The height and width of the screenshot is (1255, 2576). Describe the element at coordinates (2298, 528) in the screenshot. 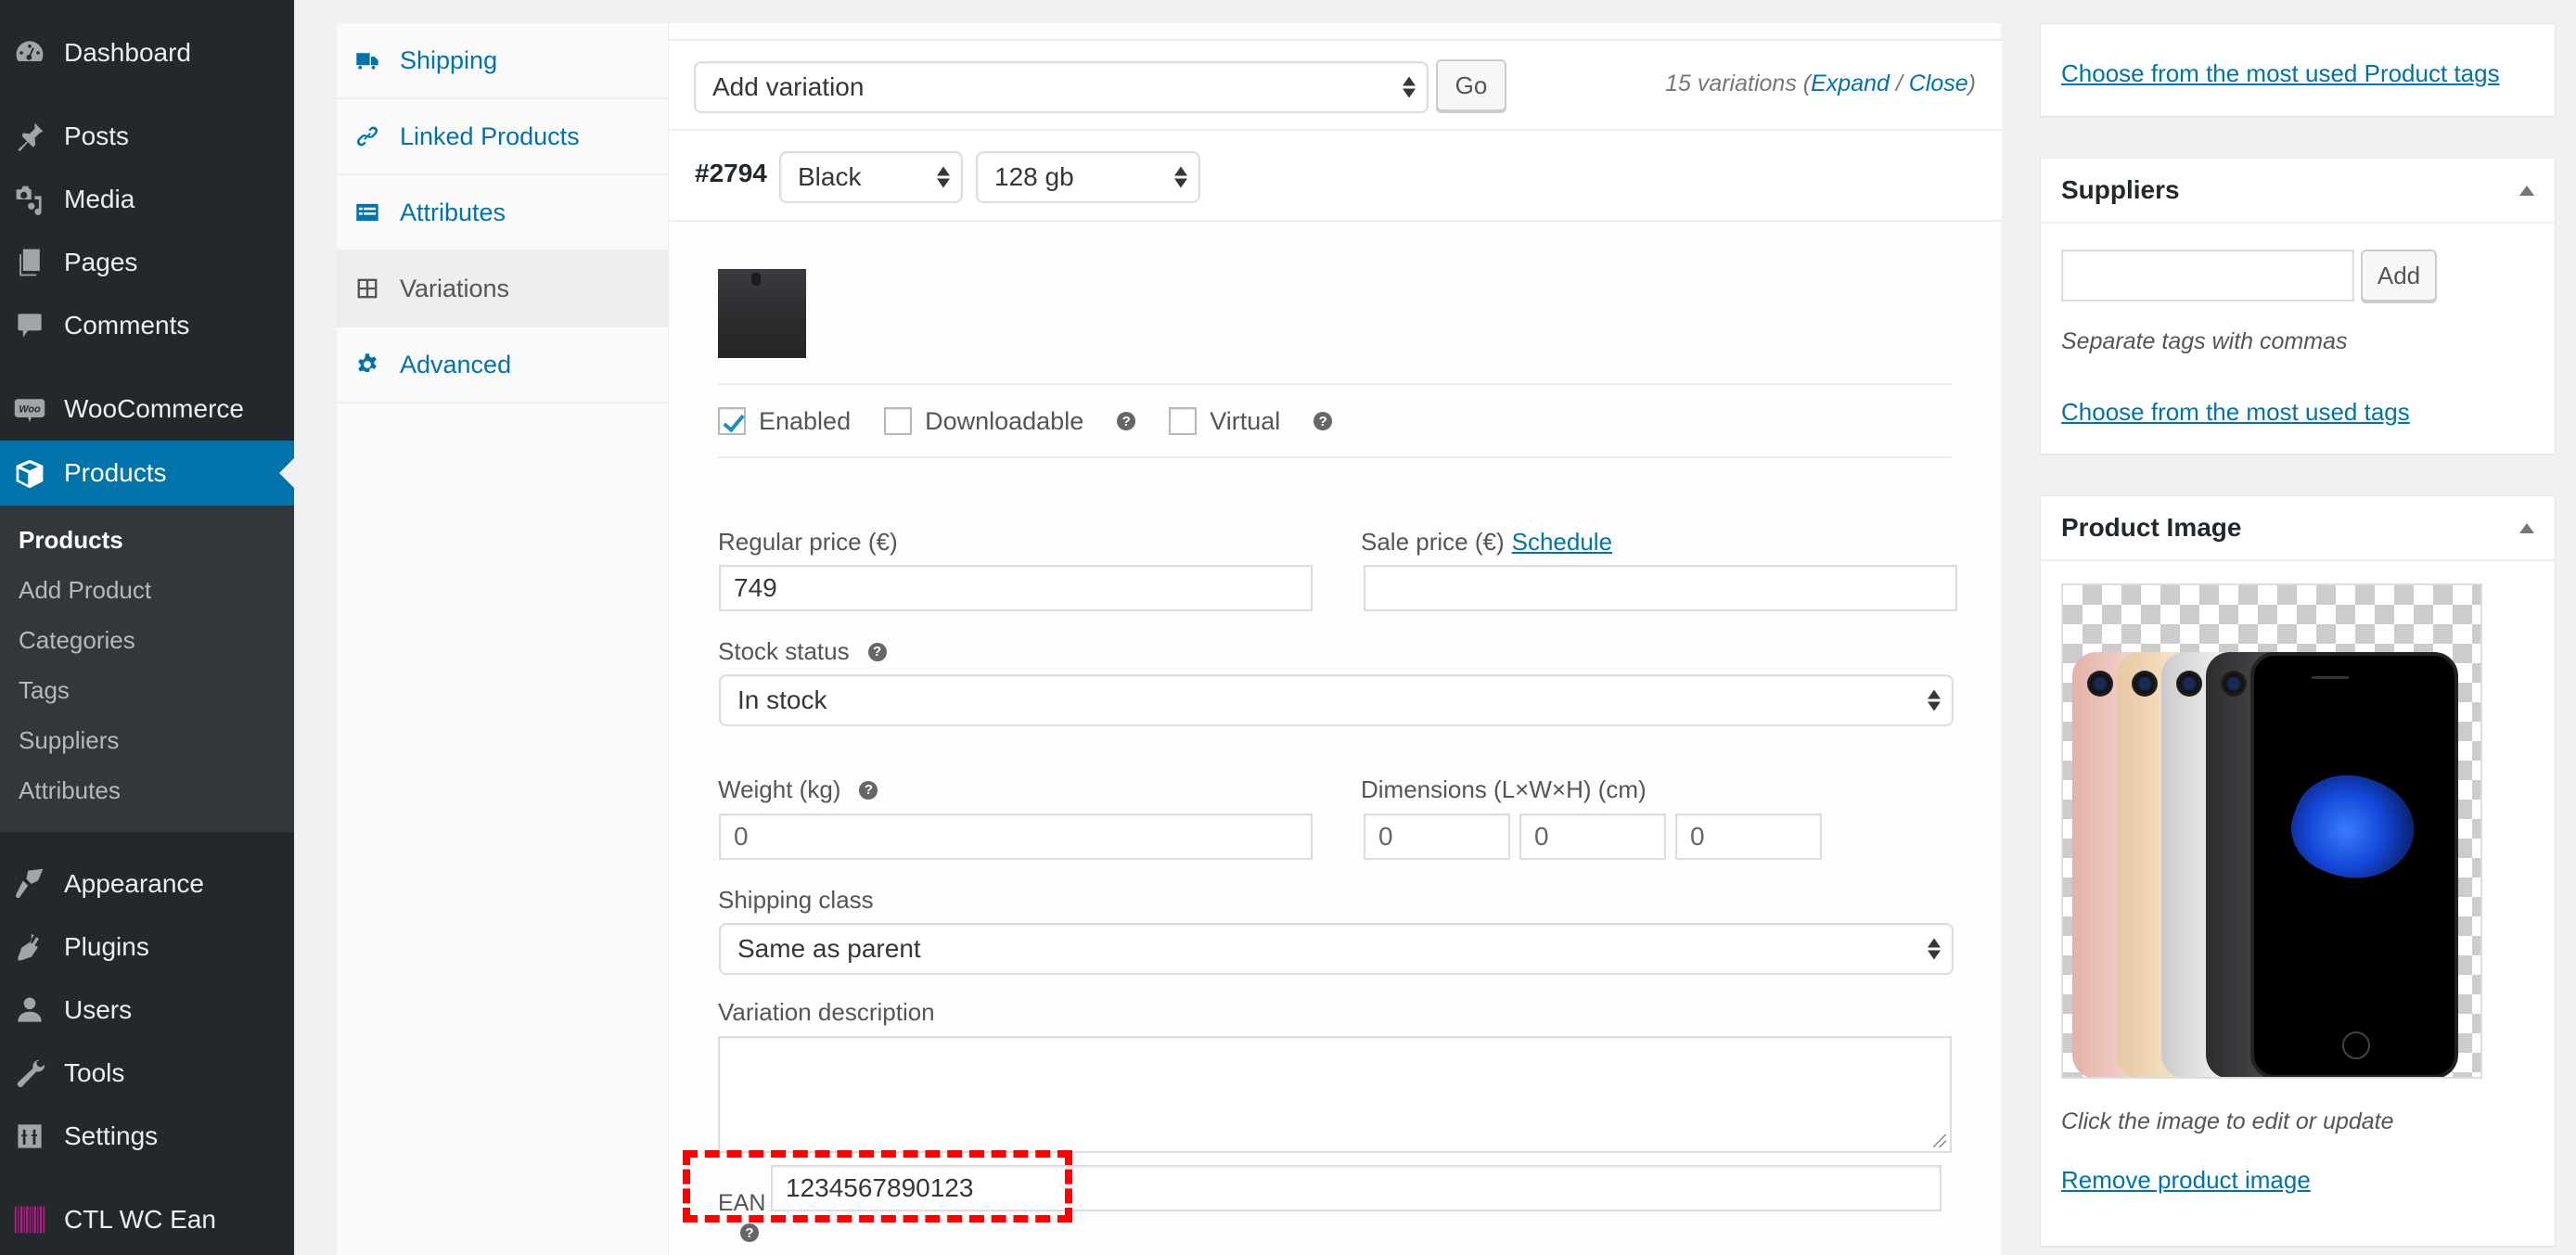

I see `product-image-box-header: Product Image` at that location.